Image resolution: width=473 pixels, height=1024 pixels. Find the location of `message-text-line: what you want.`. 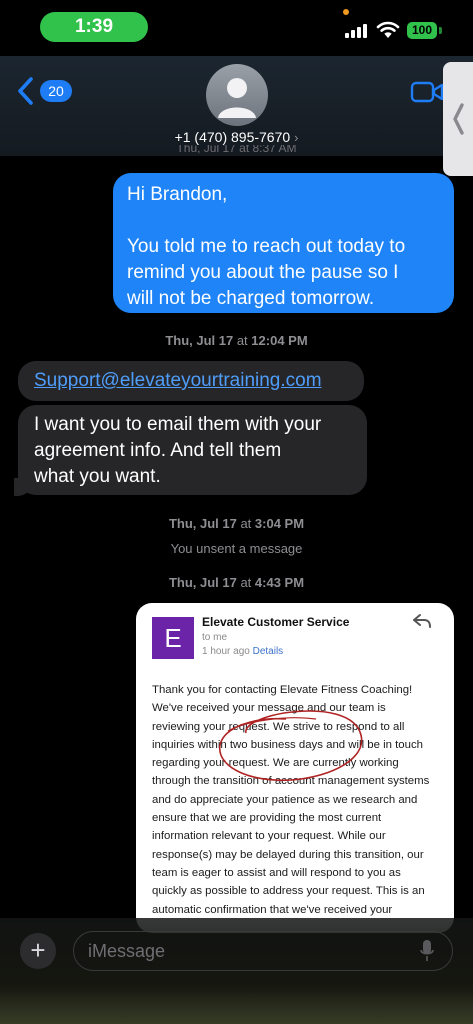

message-text-line: what you want. is located at coordinates (97, 476).